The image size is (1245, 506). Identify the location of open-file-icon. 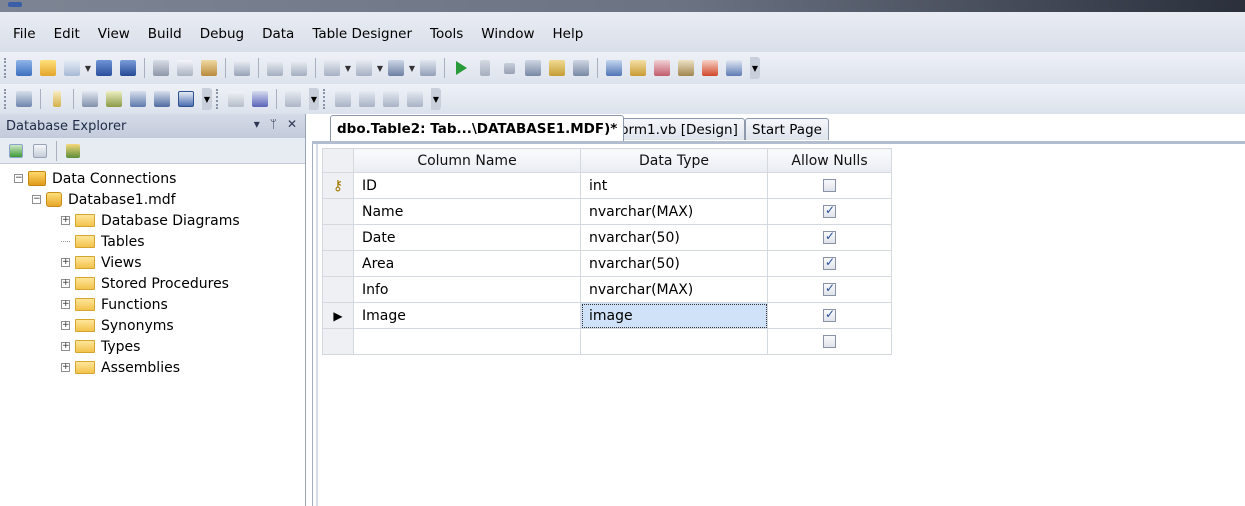
(48, 68).